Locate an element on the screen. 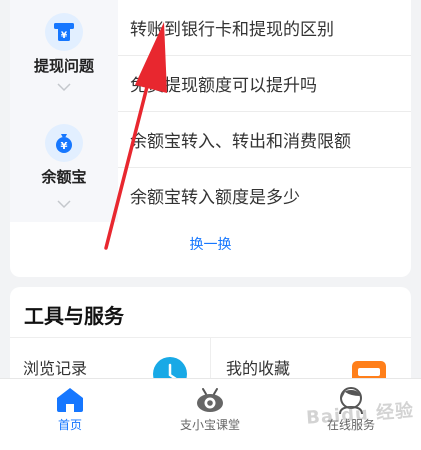 The height and width of the screenshot is (450, 421). faq-question: 免费提现额度可以提升吗 is located at coordinates (264, 84).